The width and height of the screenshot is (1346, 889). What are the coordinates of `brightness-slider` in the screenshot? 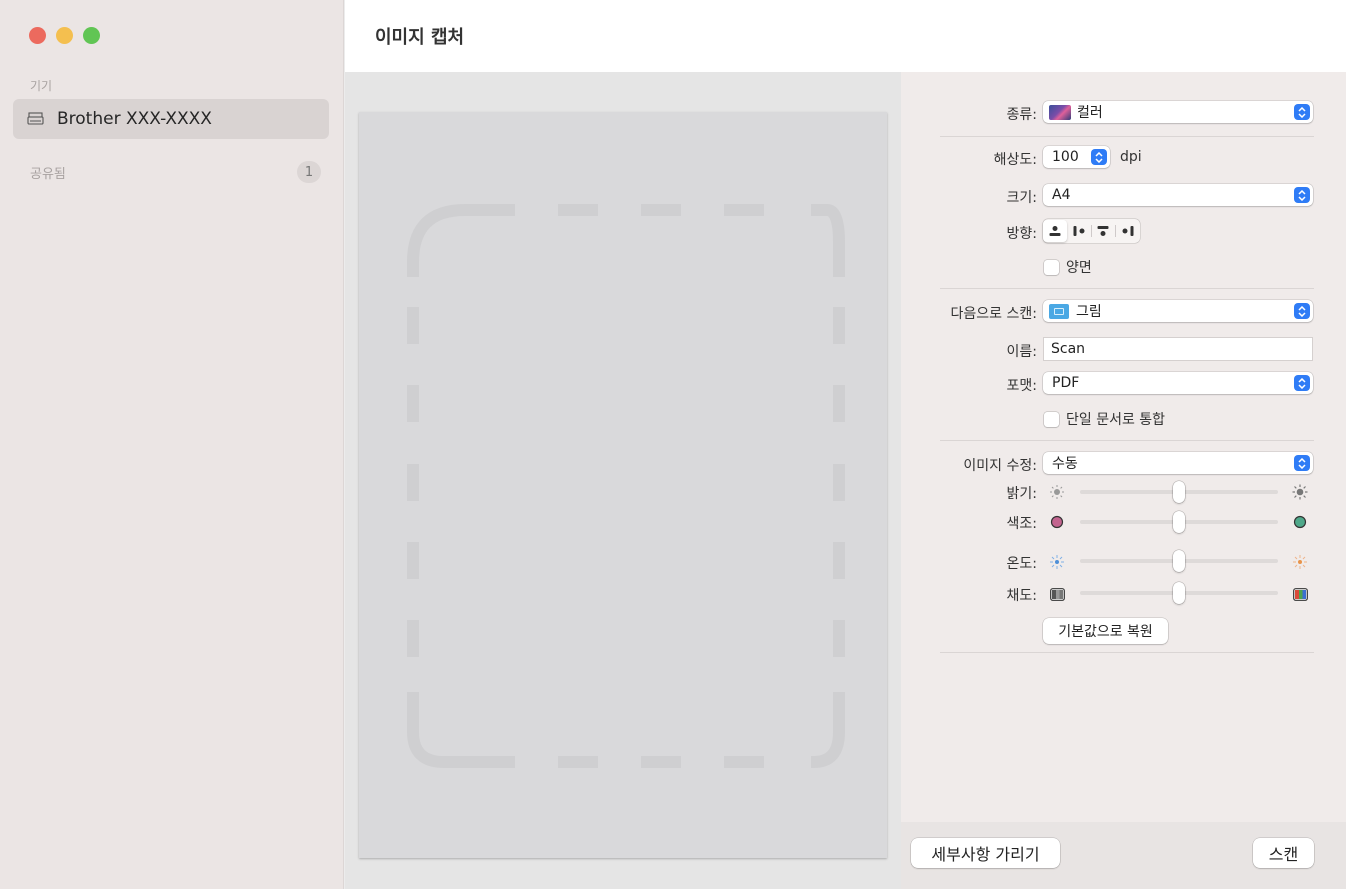 It's located at (1179, 492).